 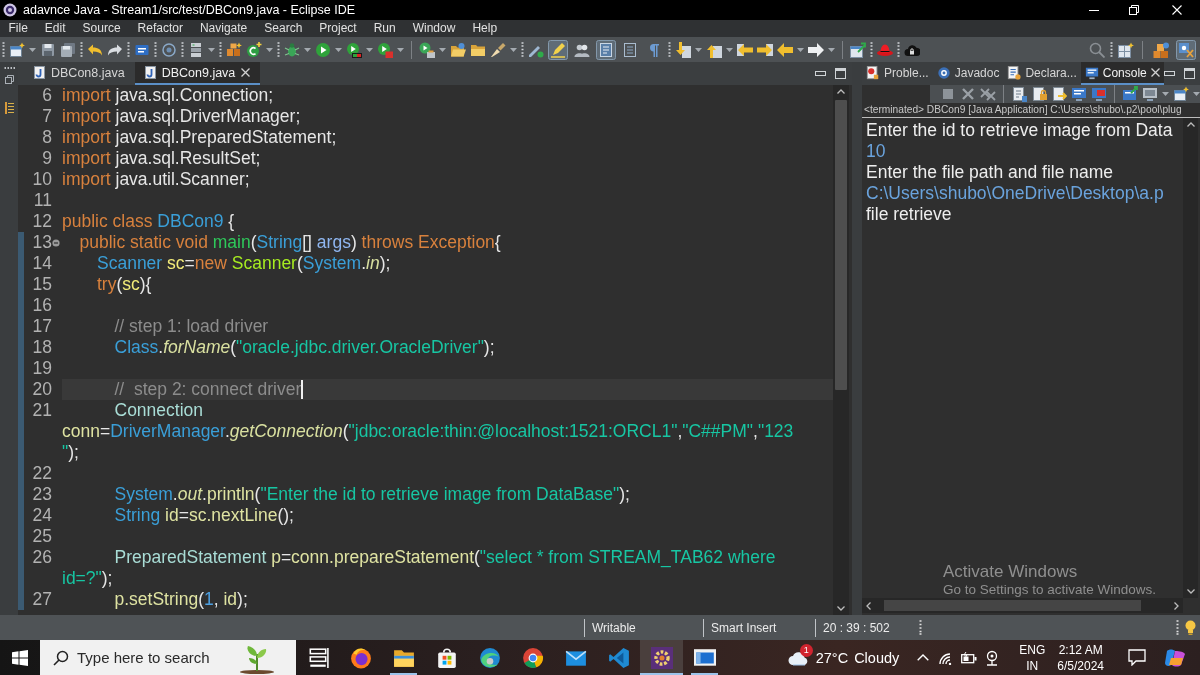 What do you see at coordinates (354, 49) in the screenshot?
I see `play-bar-icon` at bounding box center [354, 49].